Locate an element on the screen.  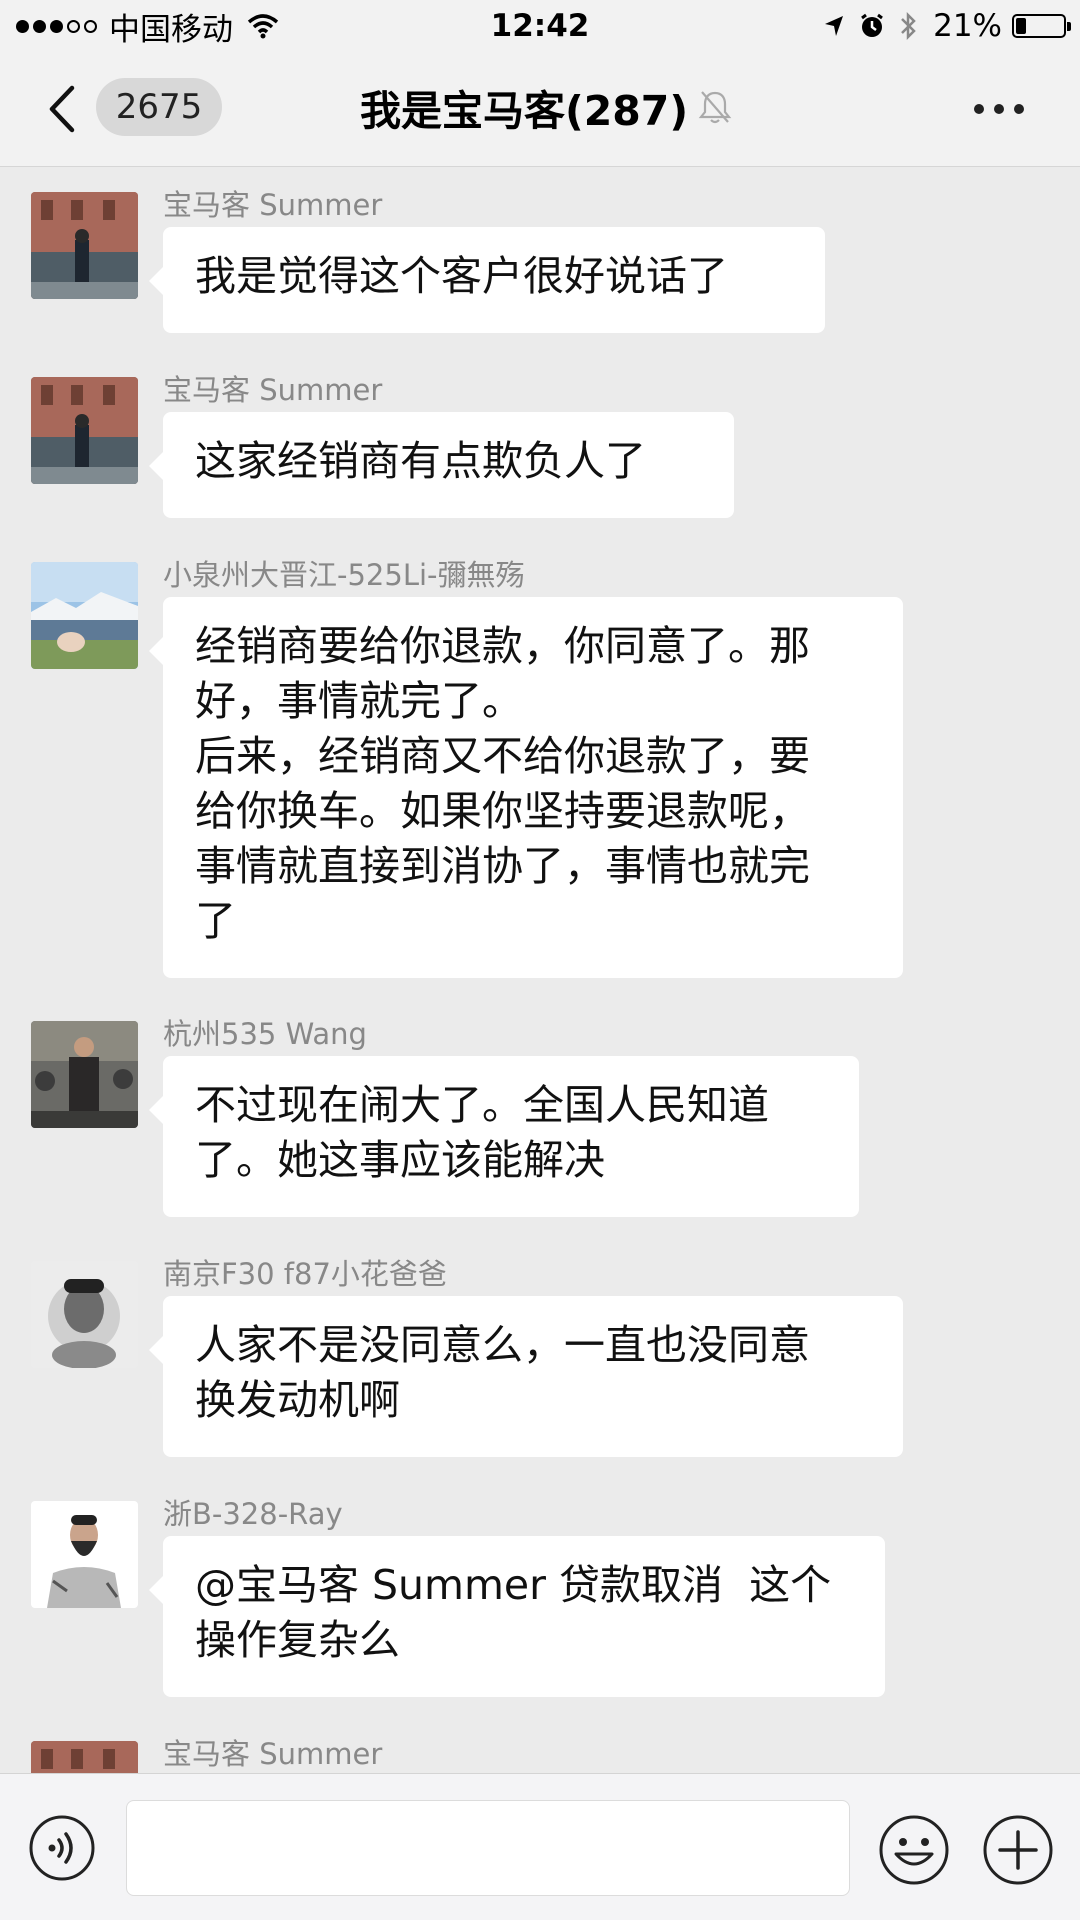
battery-percent: 21% is located at coordinates (967, 26).